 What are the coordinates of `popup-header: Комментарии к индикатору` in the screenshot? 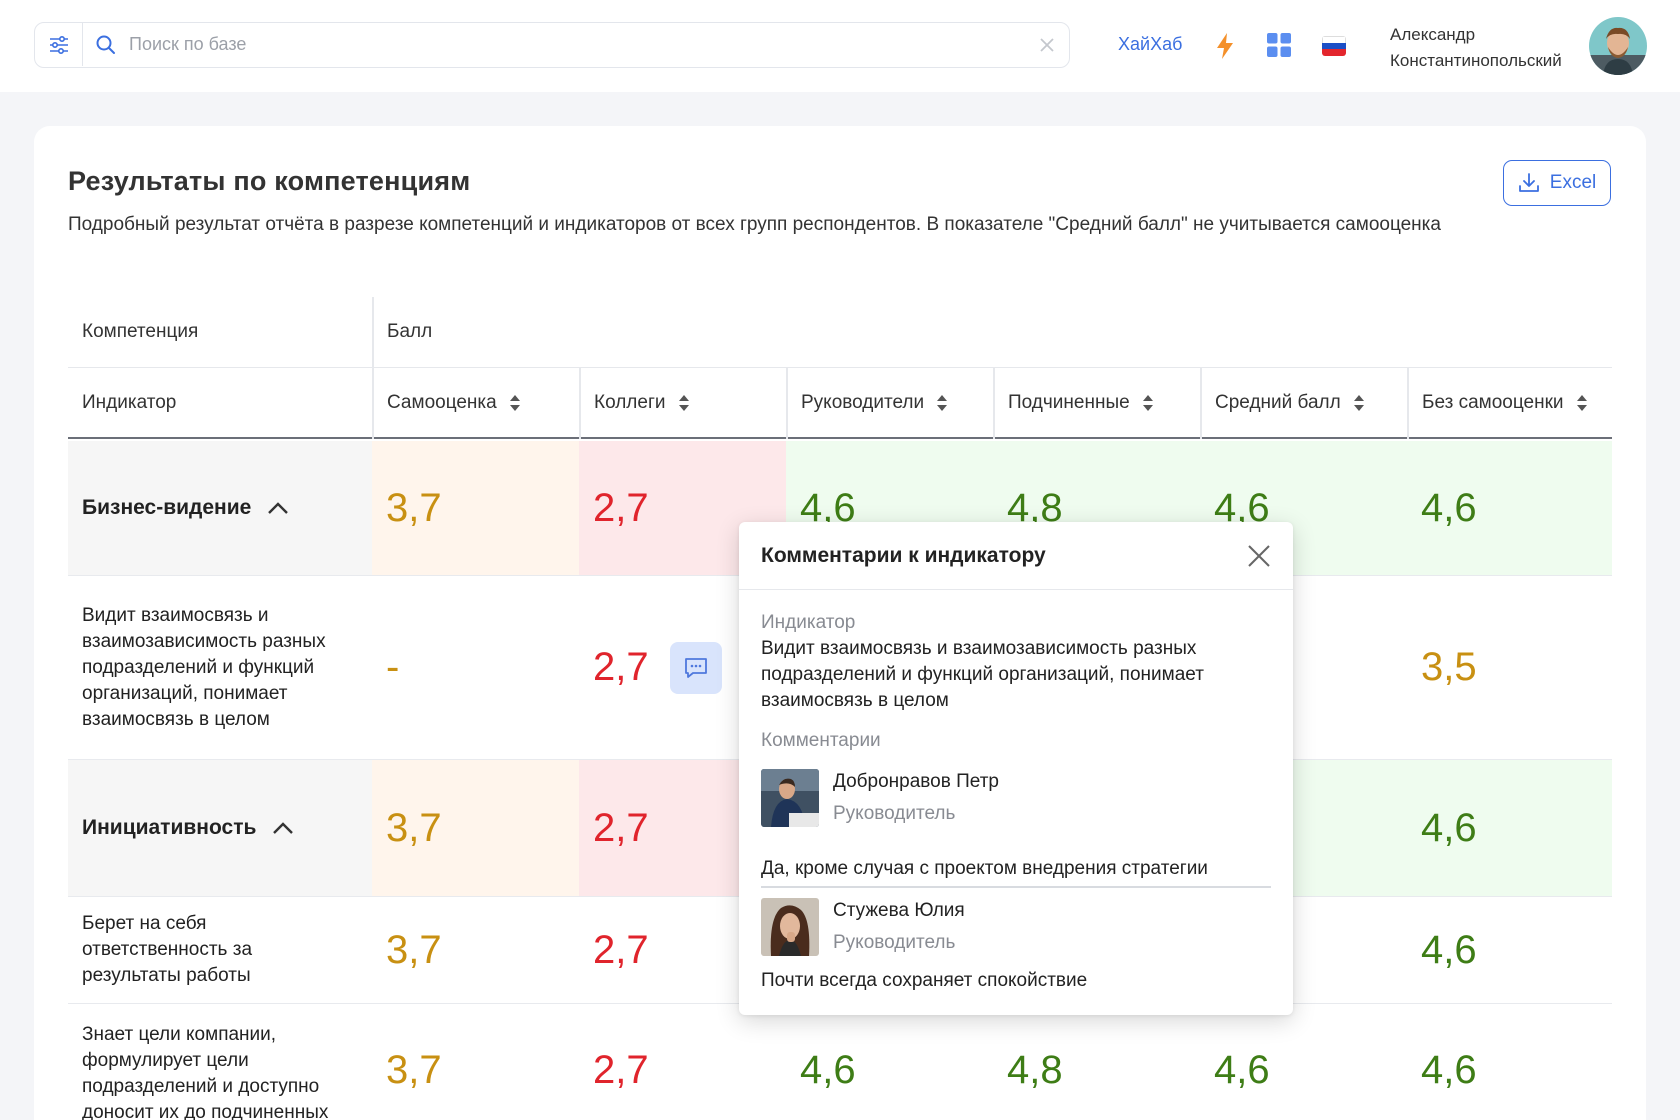 It's located at (1016, 556).